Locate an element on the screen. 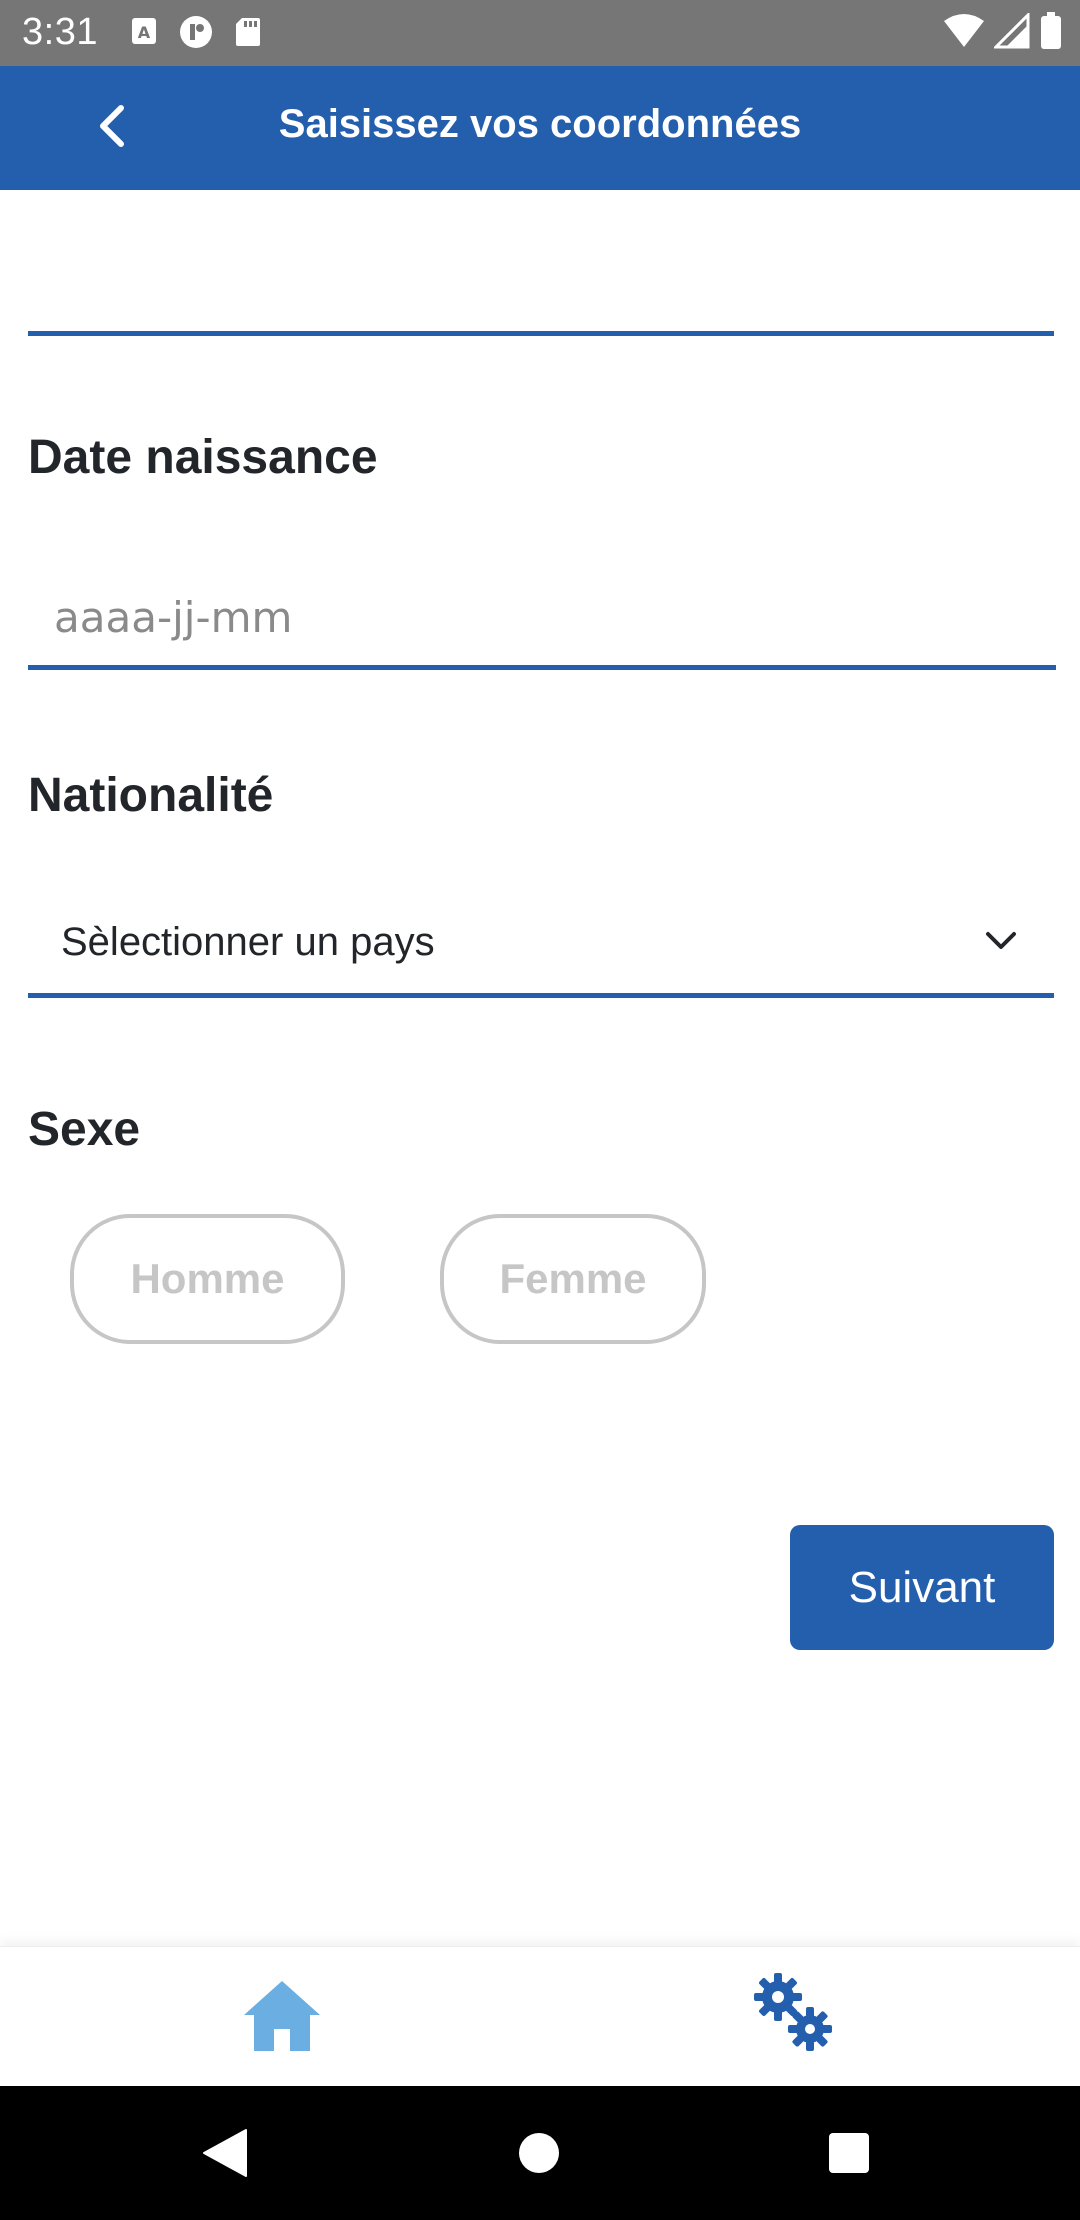  svg-text: A is located at coordinates (144, 32).